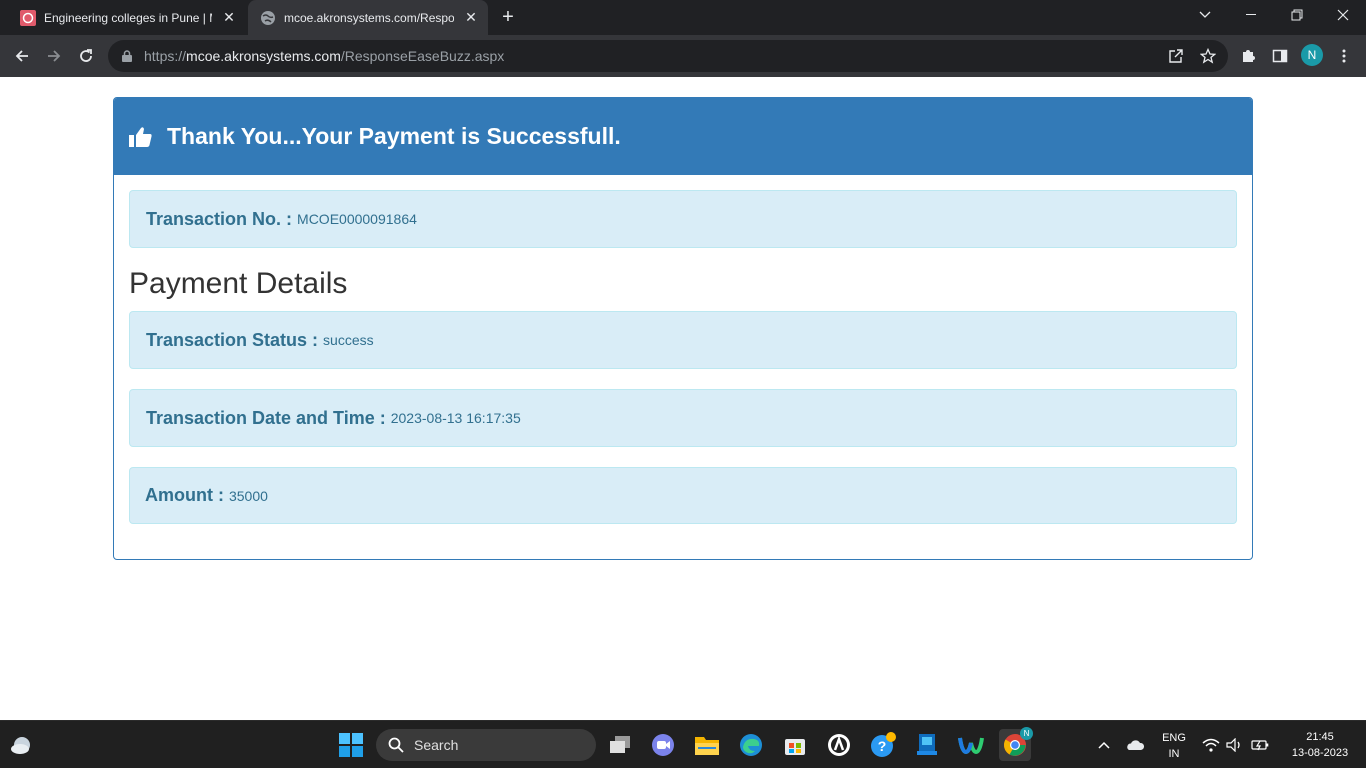 Image resolution: width=1366 pixels, height=768 pixels. Describe the element at coordinates (683, 219) in the screenshot. I see `transaction-number-alert: Transaction No. : MCOE0000091864` at that location.